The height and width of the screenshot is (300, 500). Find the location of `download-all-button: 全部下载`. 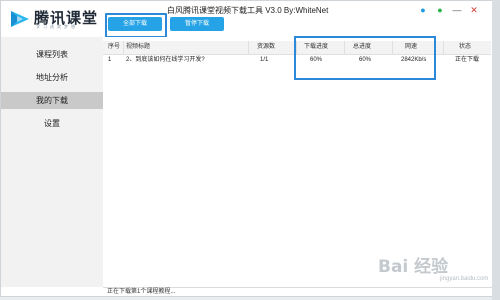

download-all-button: 全部下载 is located at coordinates (135, 24).